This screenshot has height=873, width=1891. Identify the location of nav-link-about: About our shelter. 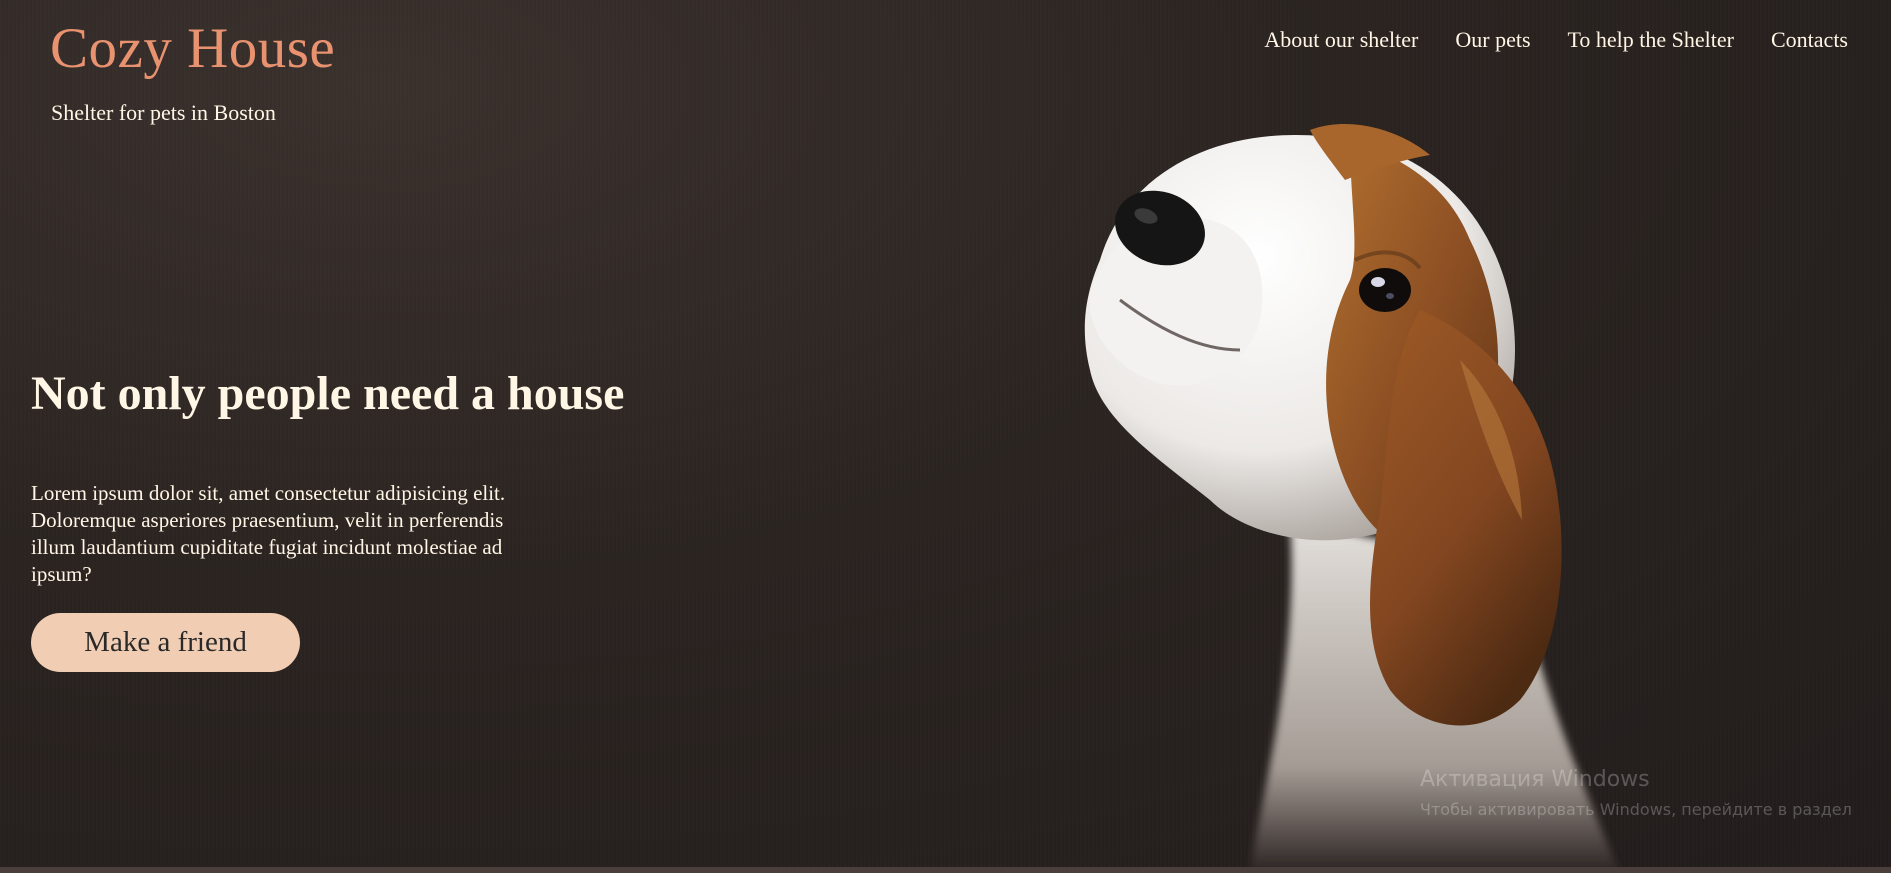
(1341, 40).